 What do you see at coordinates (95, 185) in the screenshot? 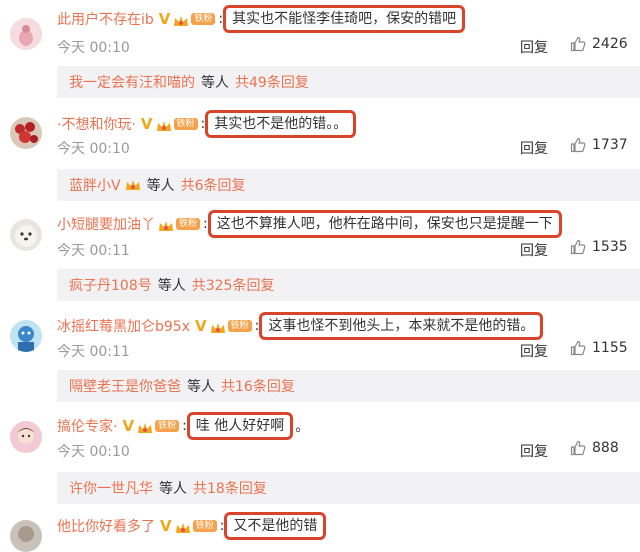
I see `reply-user: 蓝胖小V` at bounding box center [95, 185].